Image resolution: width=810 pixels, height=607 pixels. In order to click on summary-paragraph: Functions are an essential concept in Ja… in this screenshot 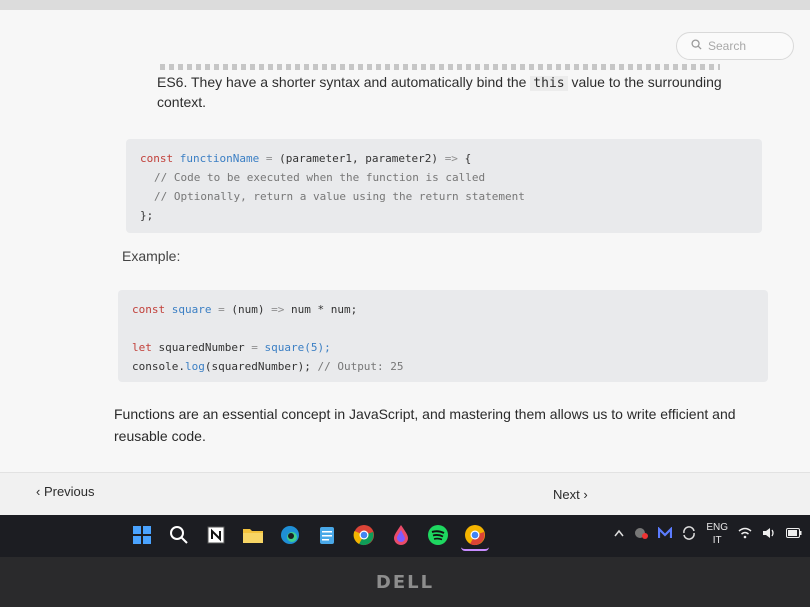, I will do `click(425, 425)`.